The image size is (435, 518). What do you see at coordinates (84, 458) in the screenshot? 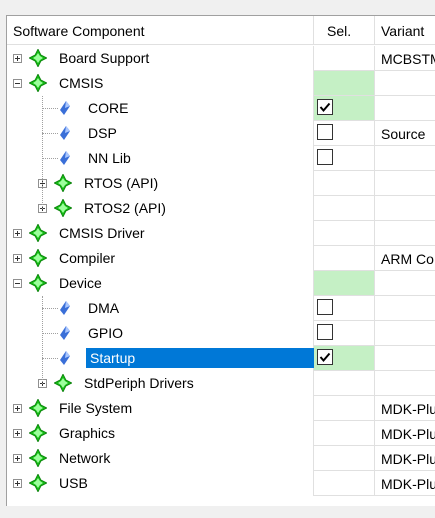
I see `component-label: Network` at bounding box center [84, 458].